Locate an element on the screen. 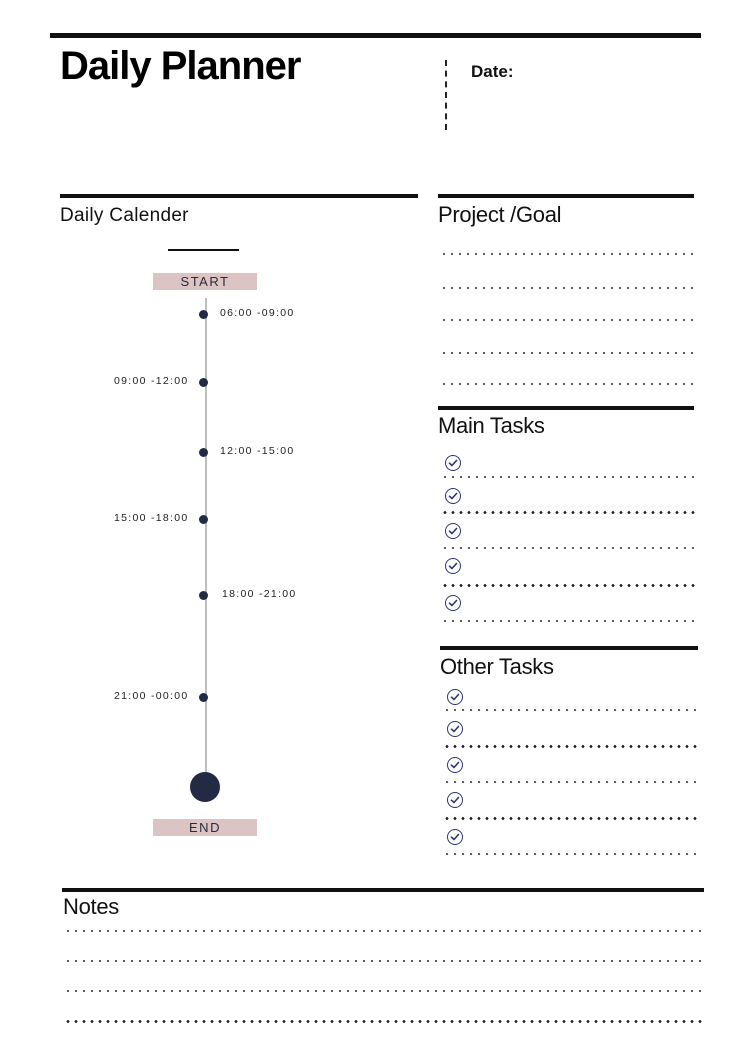 Image resolution: width=736 pixels, height=1060 pixels. date-divider is located at coordinates (446, 95).